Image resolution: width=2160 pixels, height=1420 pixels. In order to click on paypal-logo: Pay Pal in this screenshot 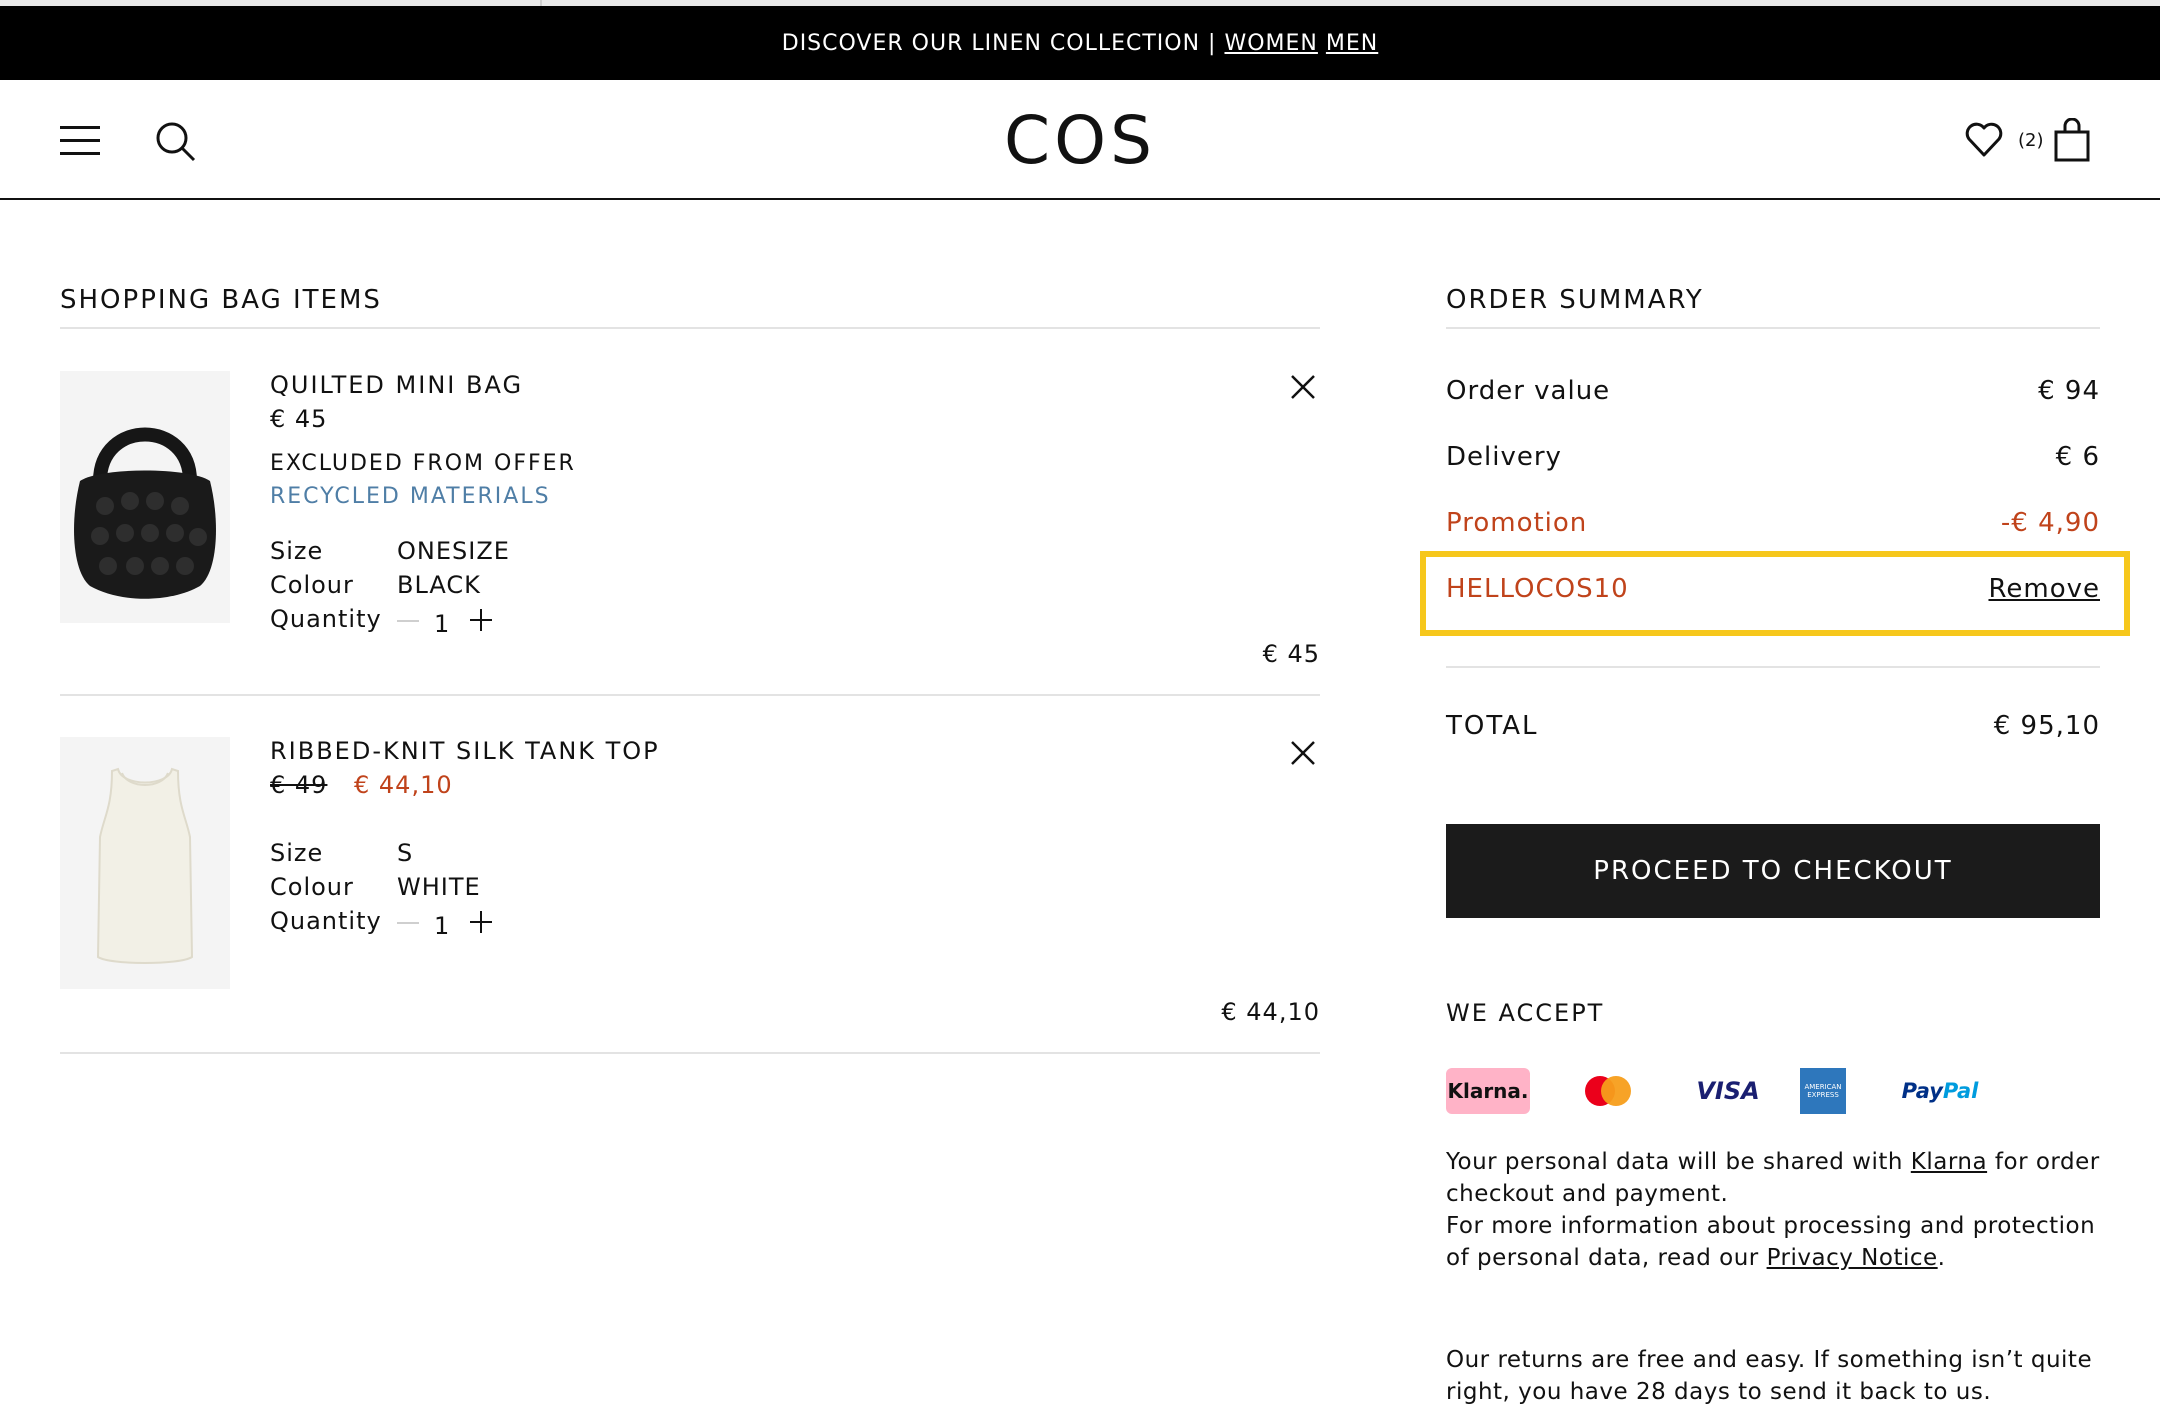, I will do `click(1940, 1091)`.